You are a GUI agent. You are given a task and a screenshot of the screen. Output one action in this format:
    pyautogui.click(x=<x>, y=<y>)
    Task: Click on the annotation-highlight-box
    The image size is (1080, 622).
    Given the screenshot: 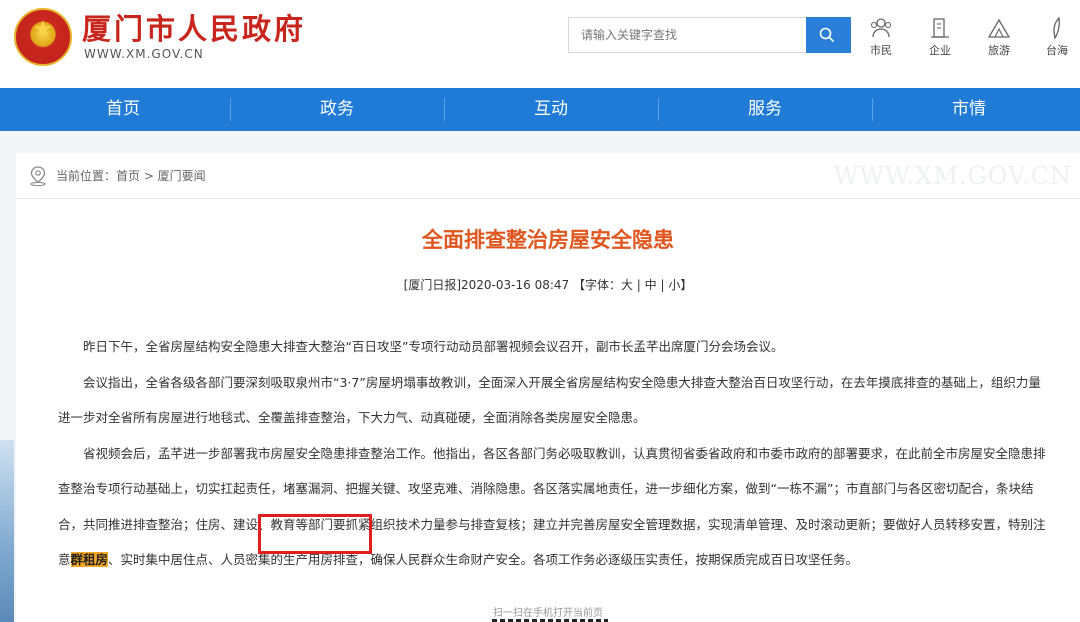 What is the action you would take?
    pyautogui.click(x=315, y=534)
    